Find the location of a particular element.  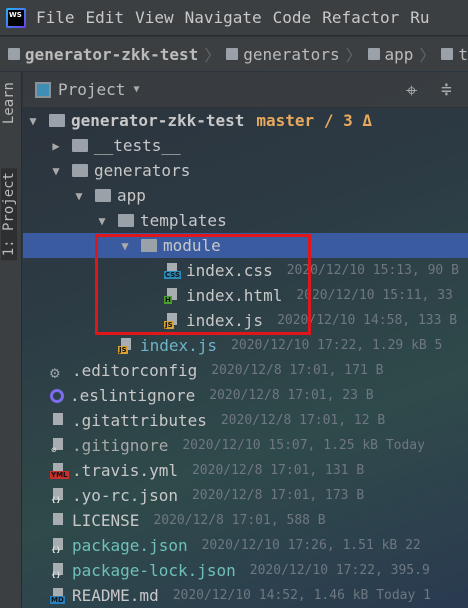

tree-folder: ▶ __tests__ is located at coordinates (245, 145).